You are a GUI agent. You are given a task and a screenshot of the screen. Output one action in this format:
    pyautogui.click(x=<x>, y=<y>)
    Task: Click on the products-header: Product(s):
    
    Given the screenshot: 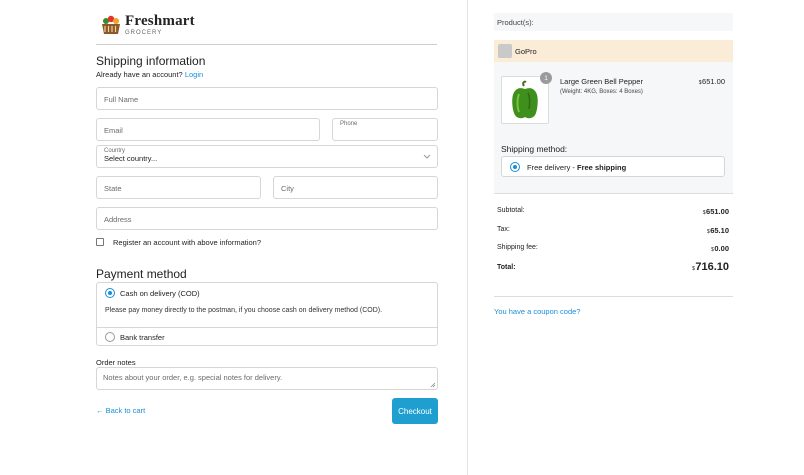 What is the action you would take?
    pyautogui.click(x=613, y=22)
    